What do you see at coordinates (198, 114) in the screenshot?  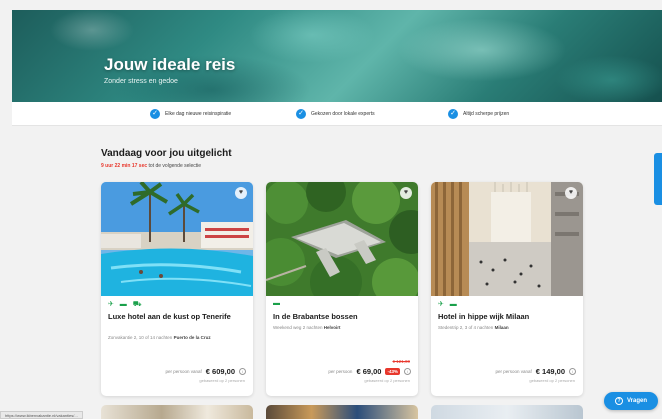 I see `benefit-label: Elke dag nieuwe reisinspiratie` at bounding box center [198, 114].